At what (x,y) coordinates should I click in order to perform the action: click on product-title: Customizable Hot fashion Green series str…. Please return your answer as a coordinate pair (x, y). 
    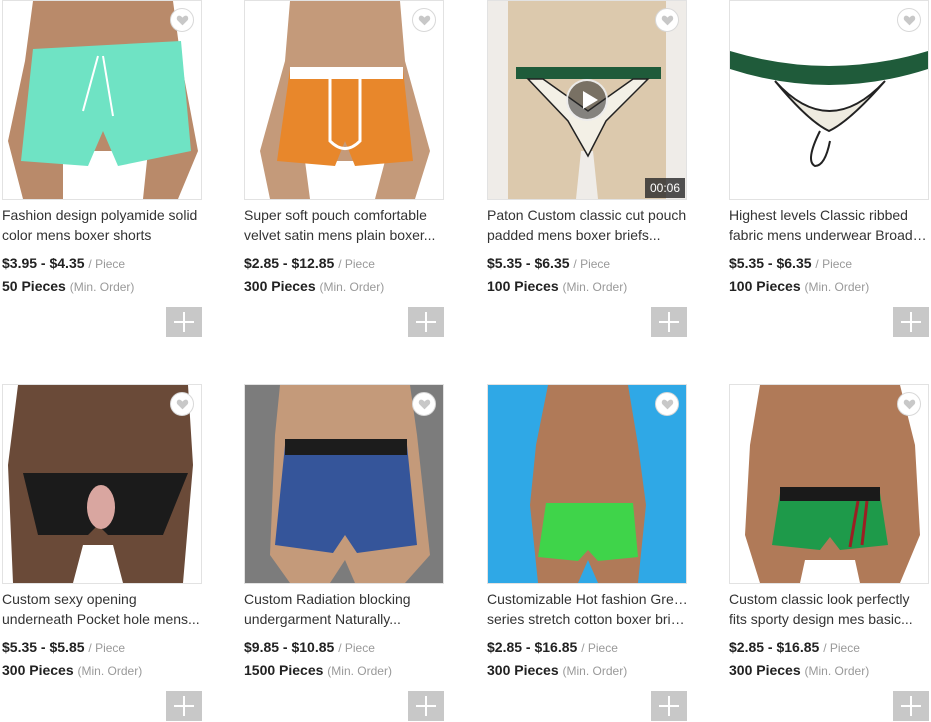
    Looking at the image, I should click on (588, 609).